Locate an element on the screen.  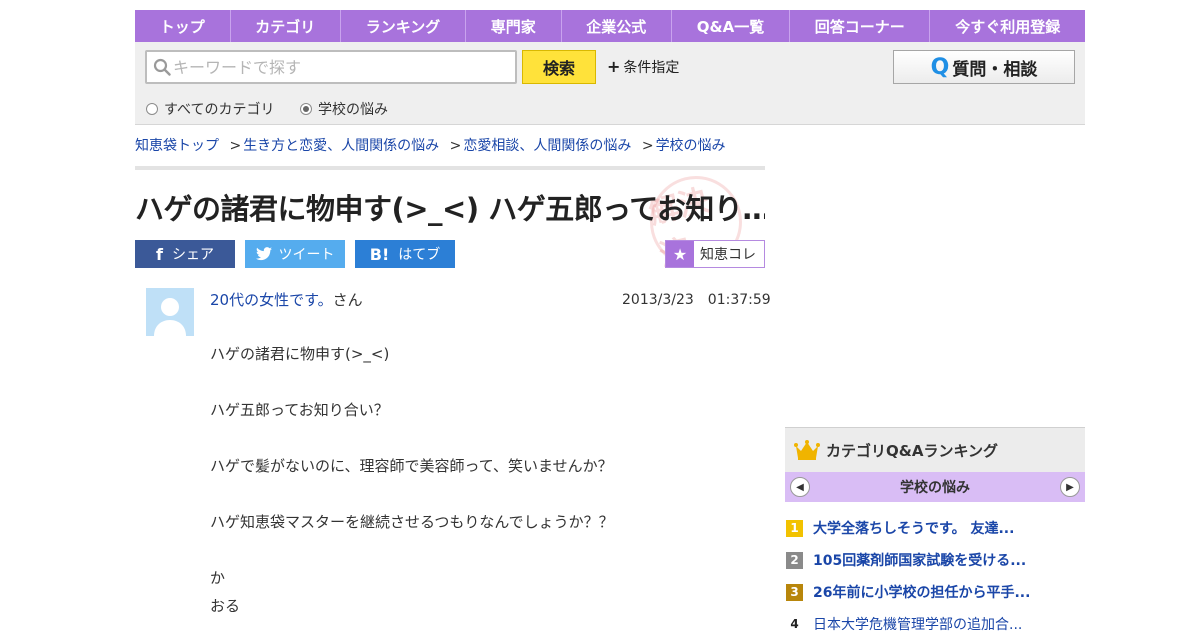
radio-icon is located at coordinates (152, 109).